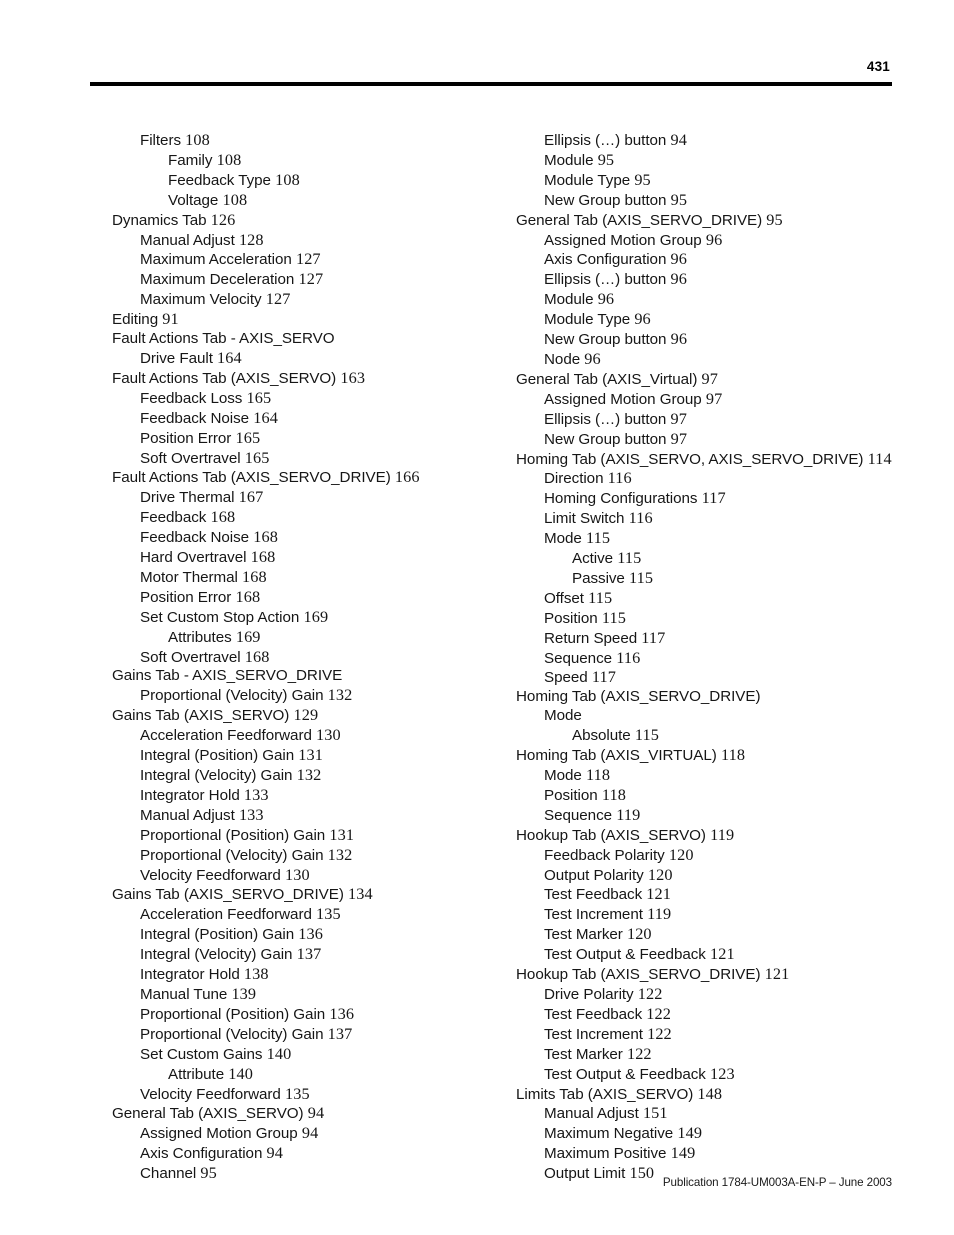 The image size is (954, 1235). Describe the element at coordinates (310, 657) in the screenshot. I see `index-entry: Soft Overtravel 168` at that location.